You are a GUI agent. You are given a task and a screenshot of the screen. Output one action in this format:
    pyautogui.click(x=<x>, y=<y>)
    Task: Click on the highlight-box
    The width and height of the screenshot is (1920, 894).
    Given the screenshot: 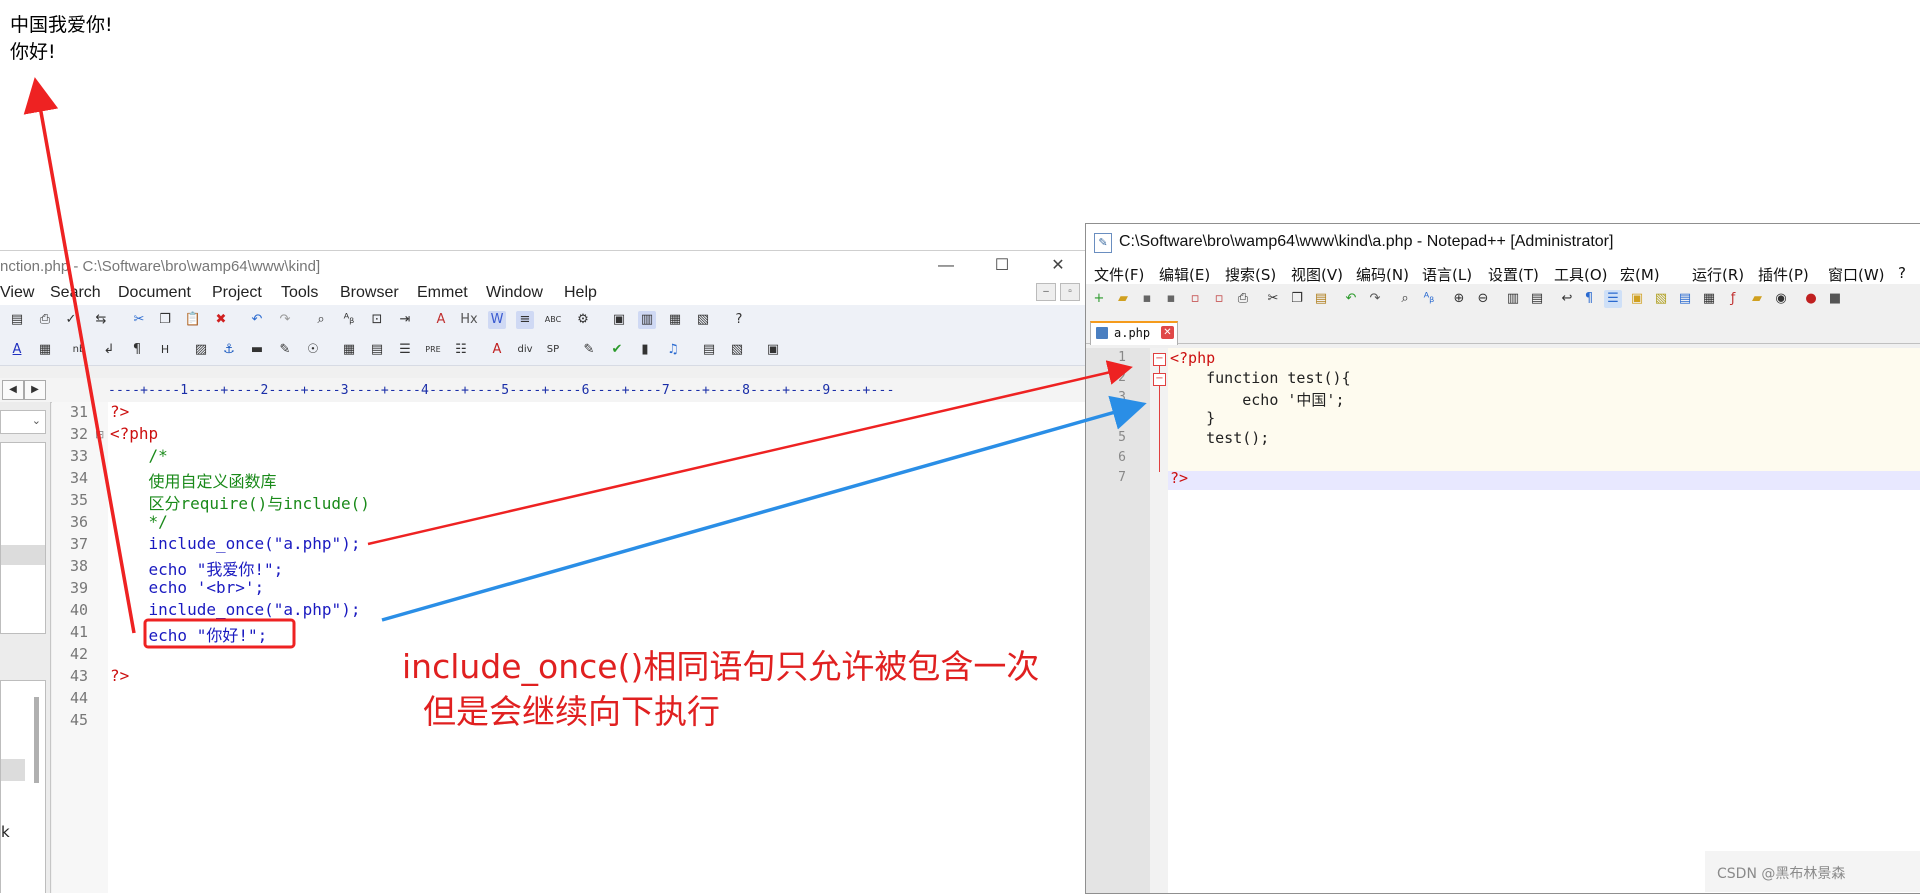 What is the action you would take?
    pyautogui.click(x=219, y=633)
    